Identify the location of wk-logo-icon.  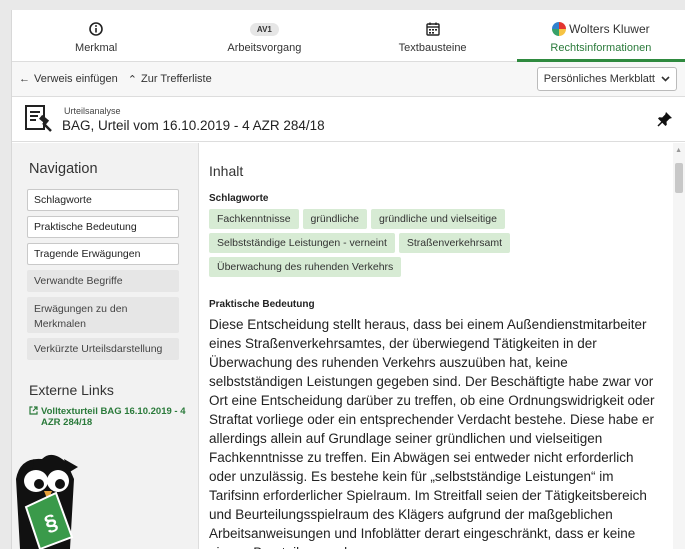
(559, 29).